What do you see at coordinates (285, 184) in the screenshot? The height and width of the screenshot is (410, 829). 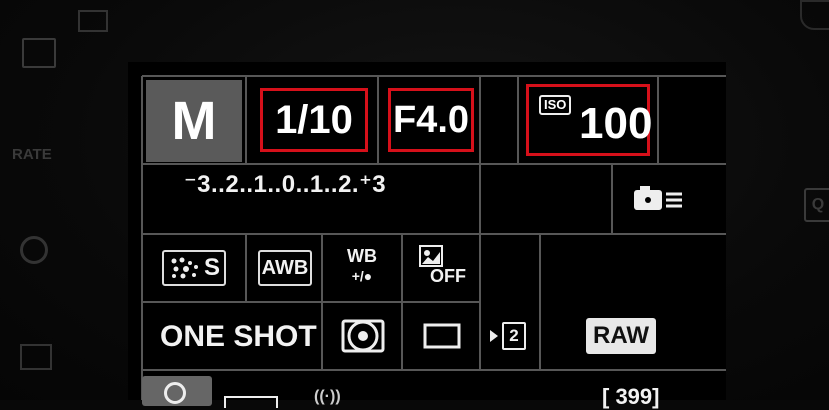 I see `exposure-level-scale: ⁻3..2..1..0..1..2.⁺3` at bounding box center [285, 184].